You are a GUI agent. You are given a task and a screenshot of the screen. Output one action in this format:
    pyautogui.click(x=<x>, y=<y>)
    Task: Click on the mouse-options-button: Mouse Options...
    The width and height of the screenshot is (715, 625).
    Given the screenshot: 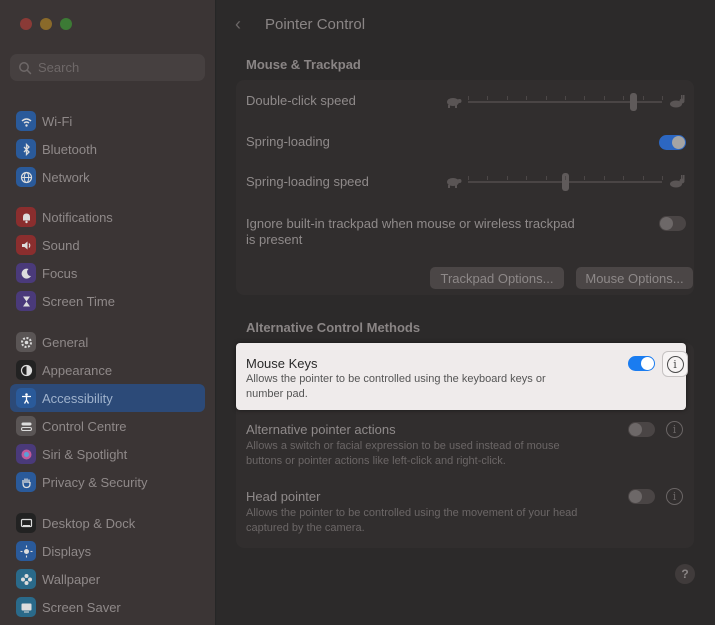 What is the action you would take?
    pyautogui.click(x=634, y=278)
    